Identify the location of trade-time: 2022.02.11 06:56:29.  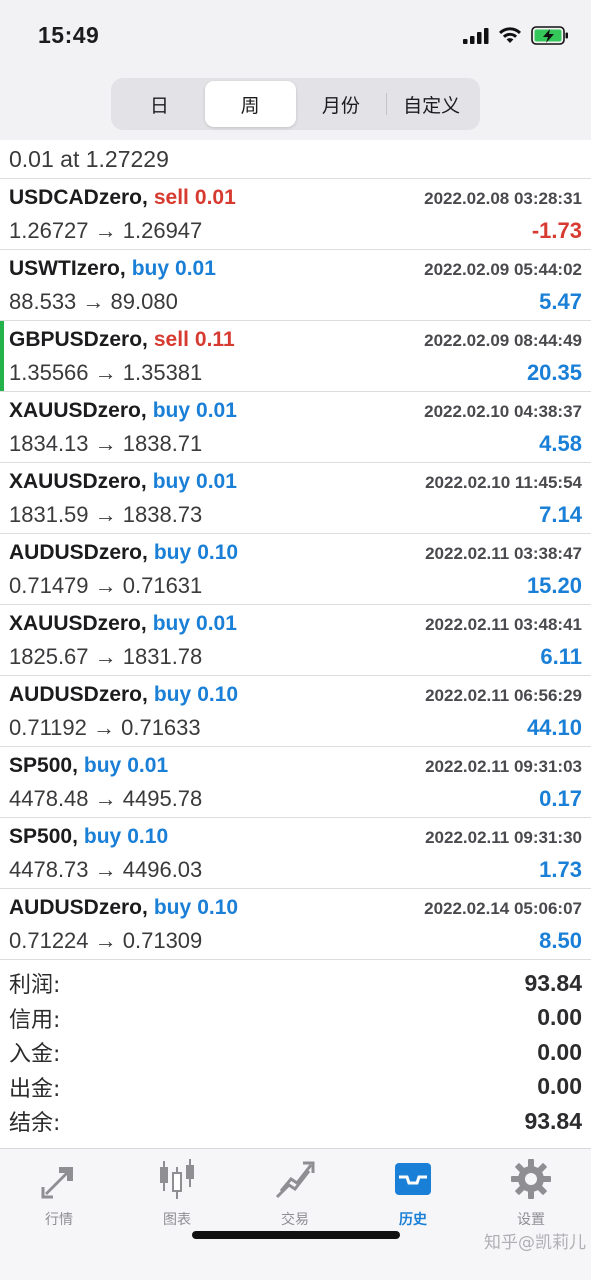
(503, 695).